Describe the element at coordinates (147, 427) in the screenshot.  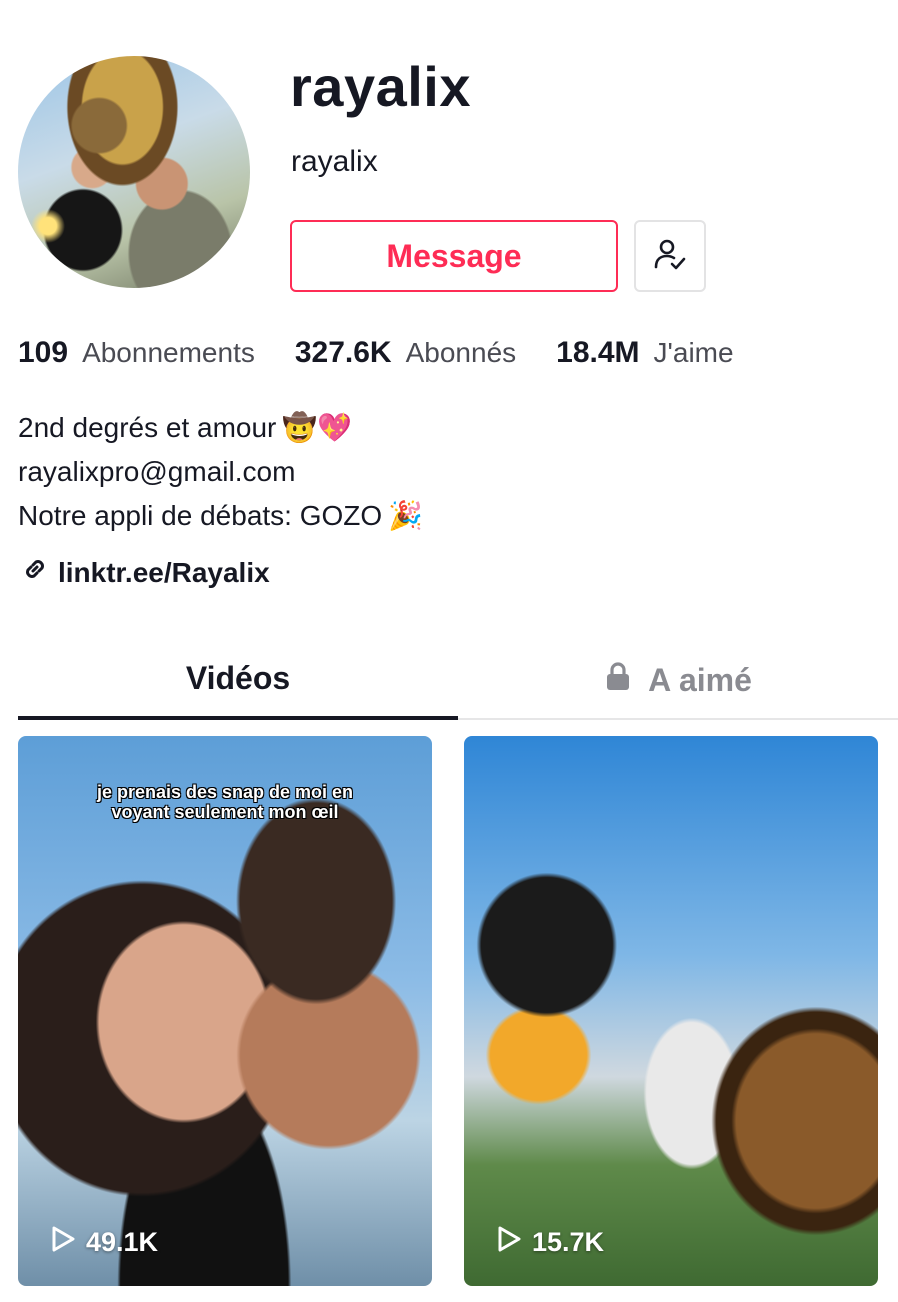
I see `bio-line-text: 2nd degrés et amour` at that location.